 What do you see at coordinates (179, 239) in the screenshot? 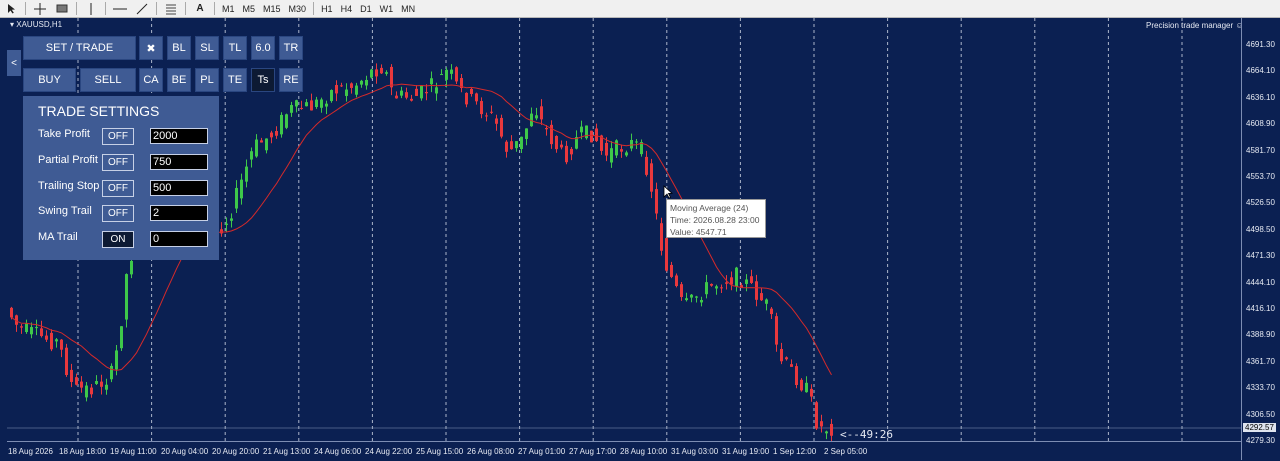
I see `ma-trail-input: 0` at bounding box center [179, 239].